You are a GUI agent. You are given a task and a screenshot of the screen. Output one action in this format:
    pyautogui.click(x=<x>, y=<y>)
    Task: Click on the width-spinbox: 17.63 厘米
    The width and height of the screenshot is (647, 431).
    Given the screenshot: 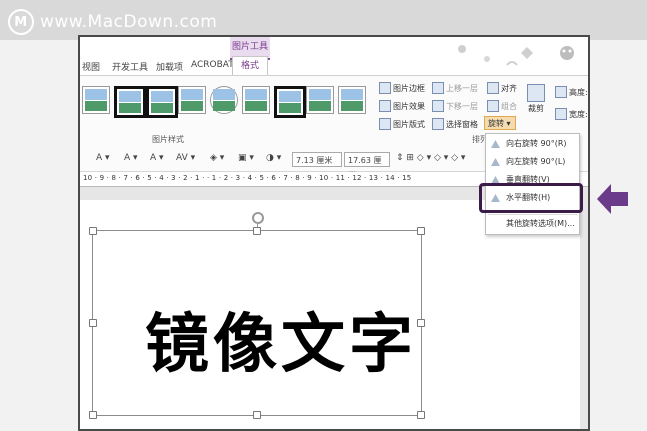 What is the action you would take?
    pyautogui.click(x=367, y=166)
    